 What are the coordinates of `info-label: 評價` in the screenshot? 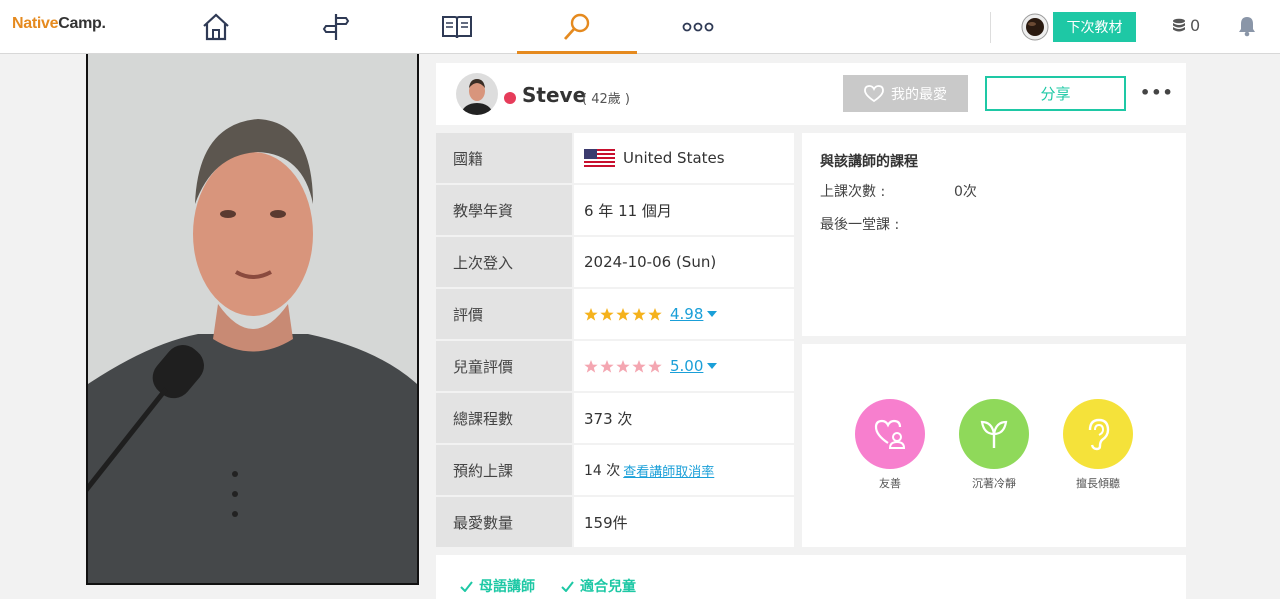 It's located at (504, 314).